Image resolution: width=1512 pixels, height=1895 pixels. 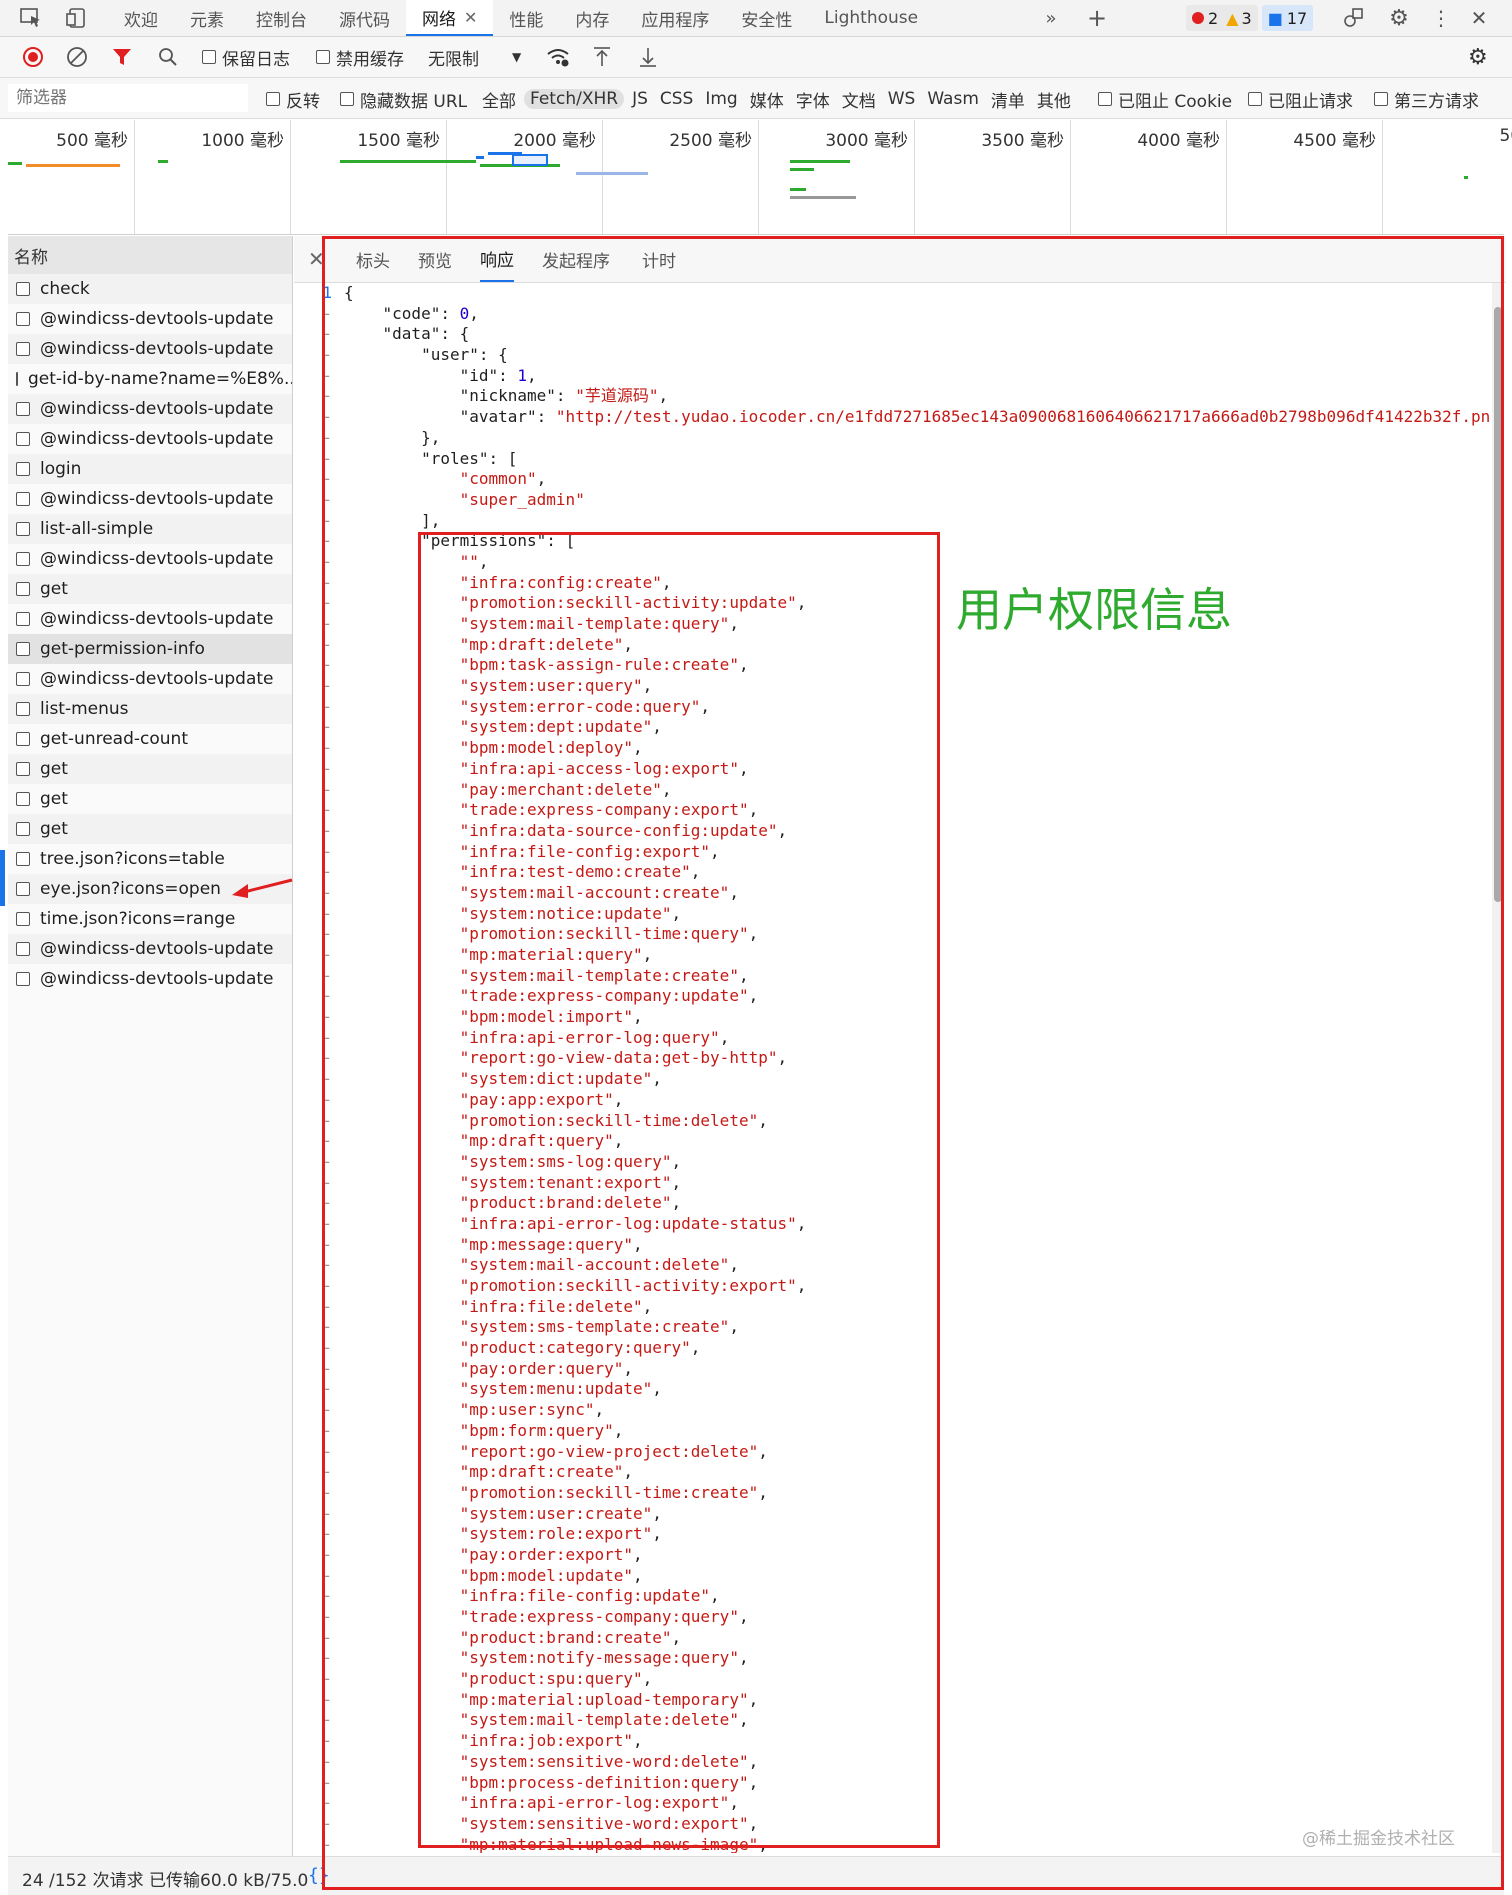 What do you see at coordinates (1051, 18) in the screenshot?
I see `more-tabs-icon: »` at bounding box center [1051, 18].